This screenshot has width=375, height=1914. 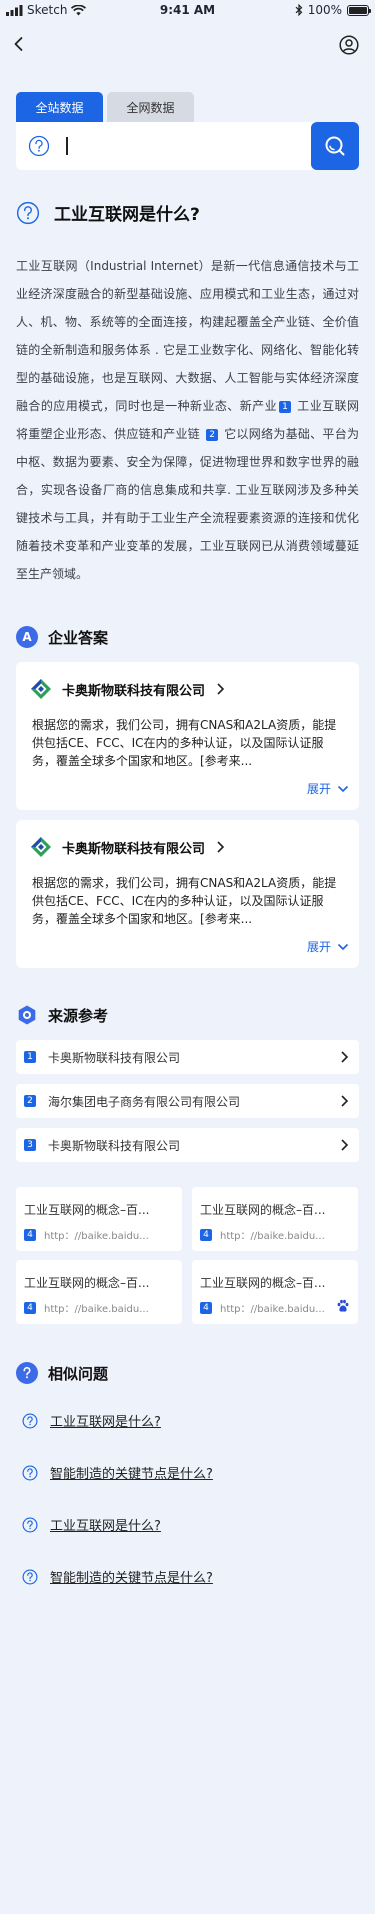 What do you see at coordinates (212, 434) in the screenshot?
I see `citation-badge: 2` at bounding box center [212, 434].